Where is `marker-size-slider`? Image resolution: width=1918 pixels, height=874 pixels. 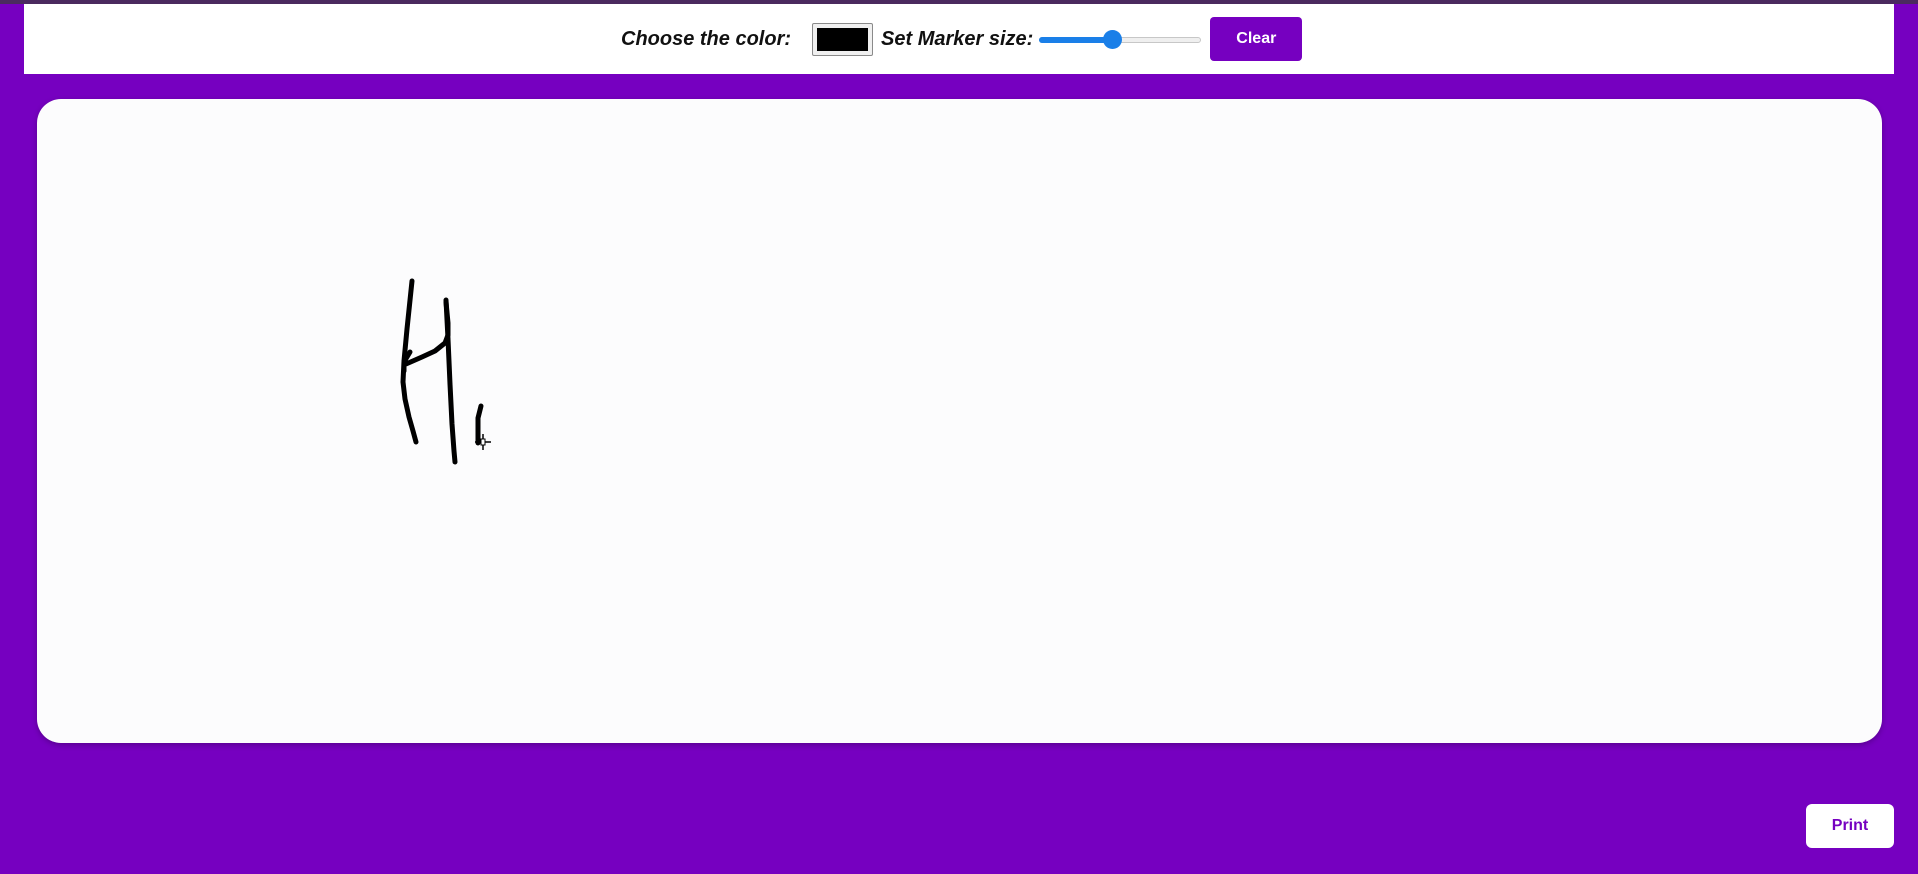 marker-size-slider is located at coordinates (1120, 39).